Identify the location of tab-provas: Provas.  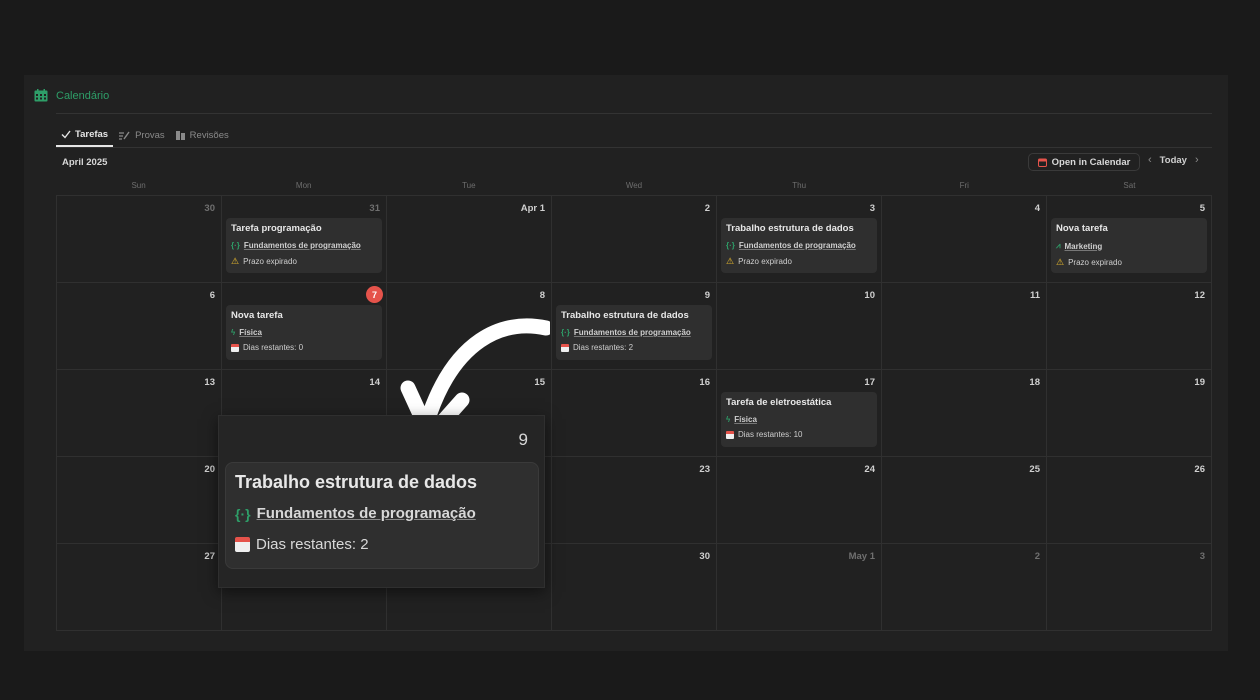
(141, 135).